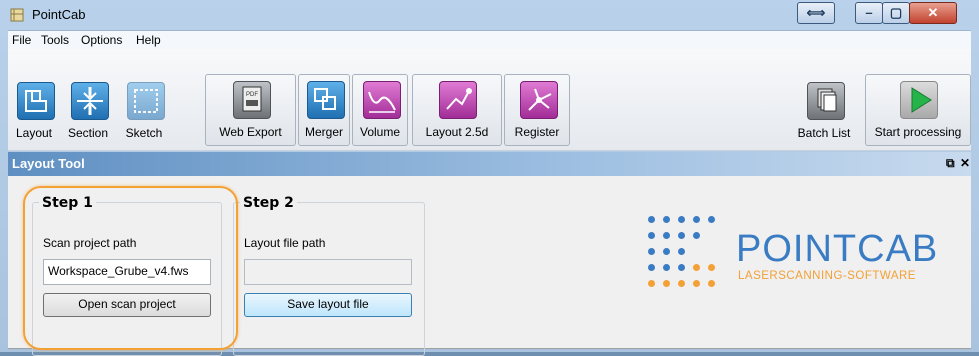 This screenshot has height=356, width=979. I want to click on batch-list-icon, so click(826, 101).